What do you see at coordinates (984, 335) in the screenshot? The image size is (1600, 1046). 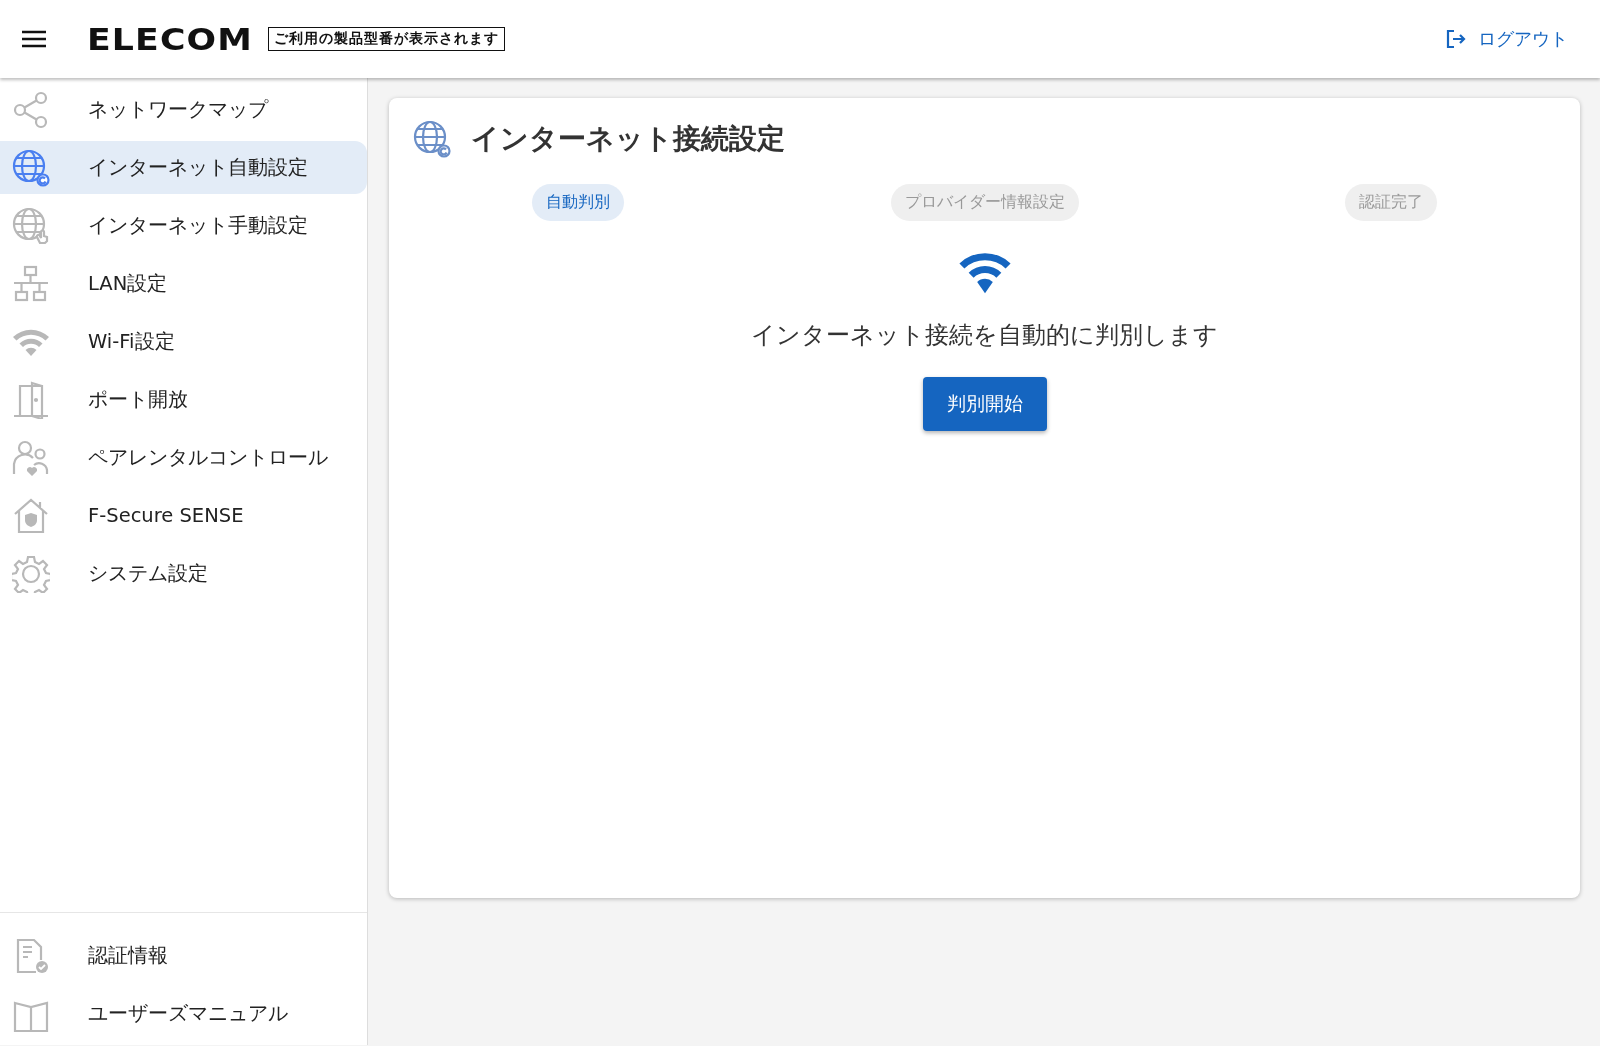 I see `description-text: インターネット接続を自動的に判別します` at bounding box center [984, 335].